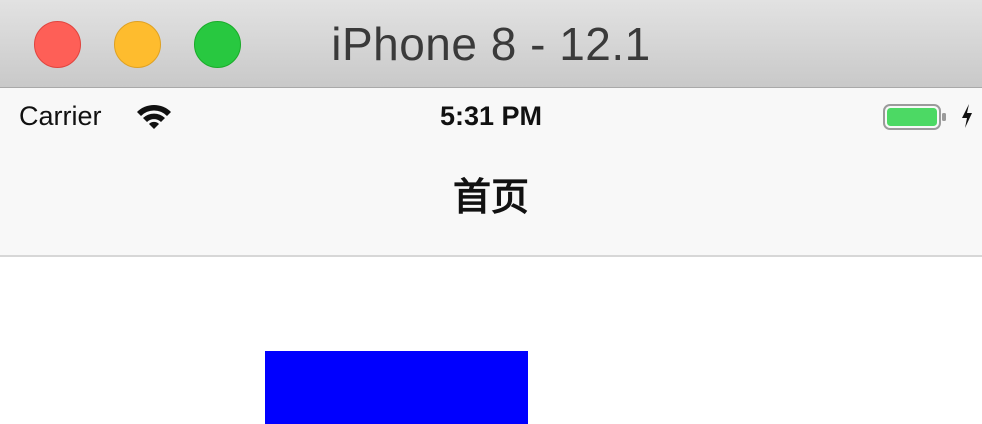 The height and width of the screenshot is (424, 982). What do you see at coordinates (490, 197) in the screenshot?
I see `nav-title: 首页` at bounding box center [490, 197].